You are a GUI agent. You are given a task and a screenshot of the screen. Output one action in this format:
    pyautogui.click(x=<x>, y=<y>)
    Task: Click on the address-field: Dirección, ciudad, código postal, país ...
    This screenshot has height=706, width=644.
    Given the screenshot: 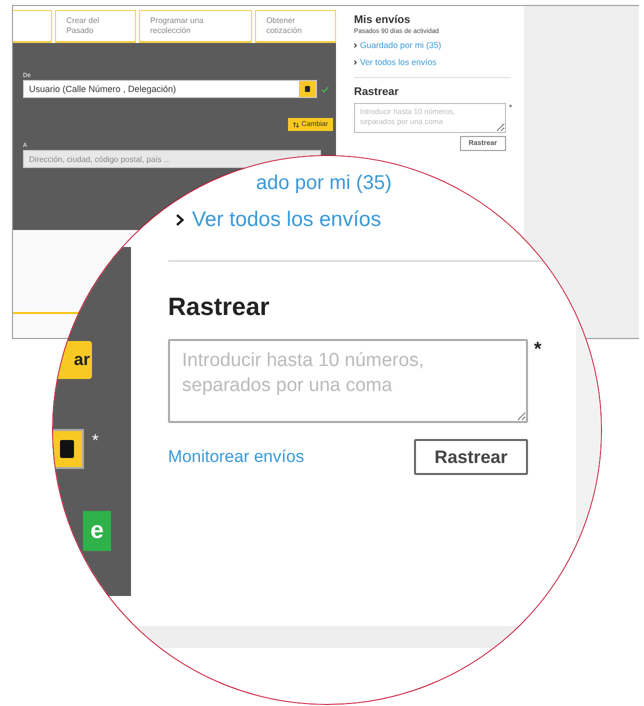 What is the action you would take?
    pyautogui.click(x=172, y=159)
    